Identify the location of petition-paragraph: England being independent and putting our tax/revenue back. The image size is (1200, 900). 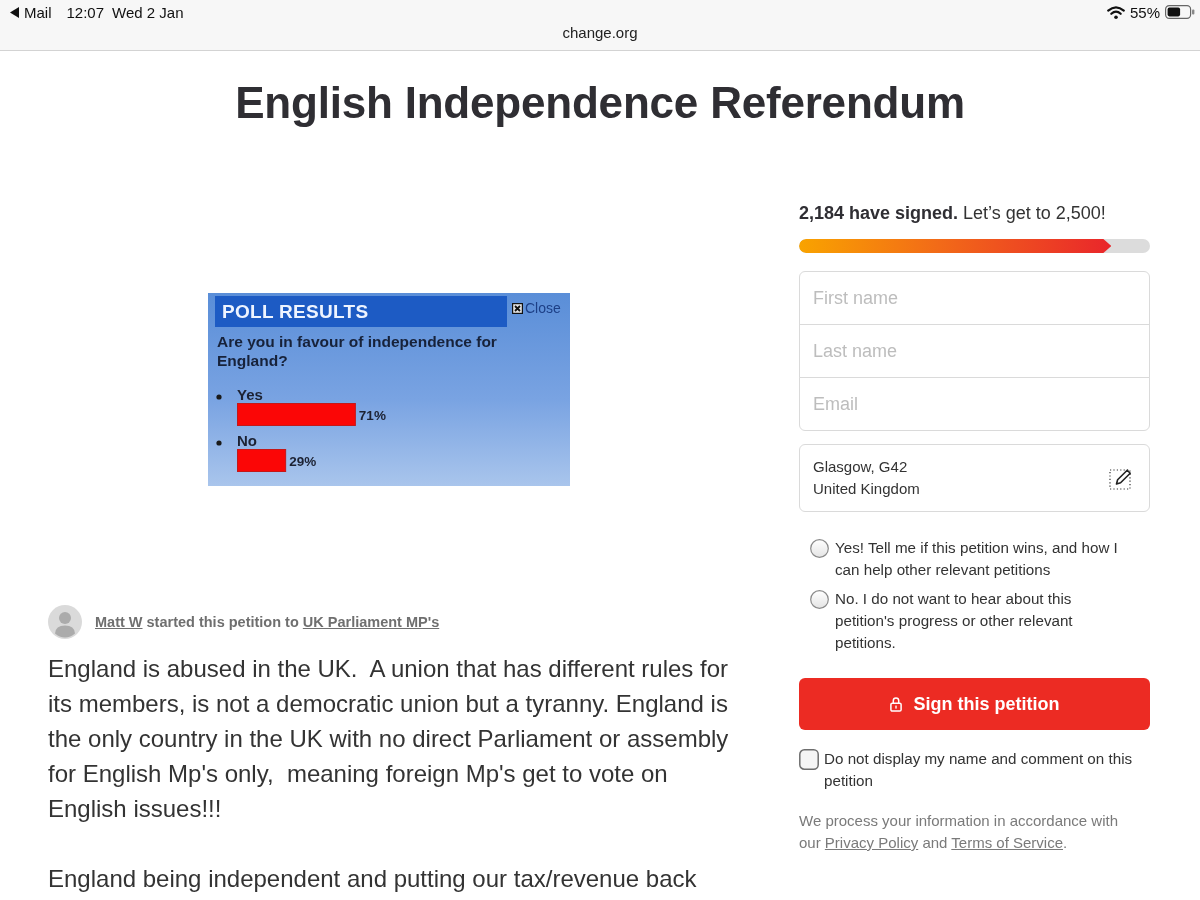
(373, 879).